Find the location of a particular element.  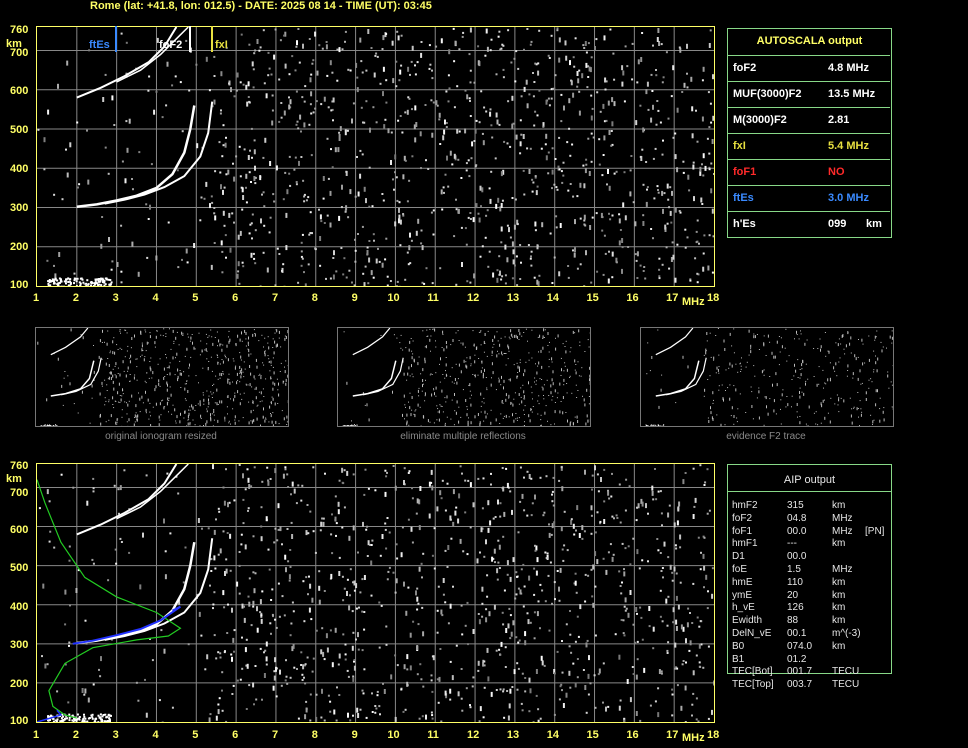

aip-label: foF2 is located at coordinates (742, 518).